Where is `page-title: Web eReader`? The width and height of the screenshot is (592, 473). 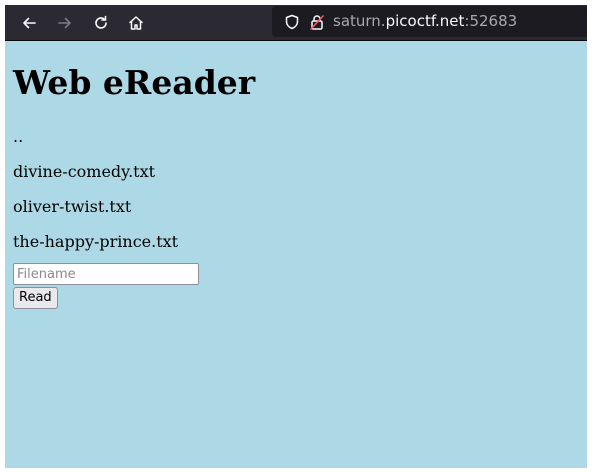
page-title: Web eReader is located at coordinates (134, 82).